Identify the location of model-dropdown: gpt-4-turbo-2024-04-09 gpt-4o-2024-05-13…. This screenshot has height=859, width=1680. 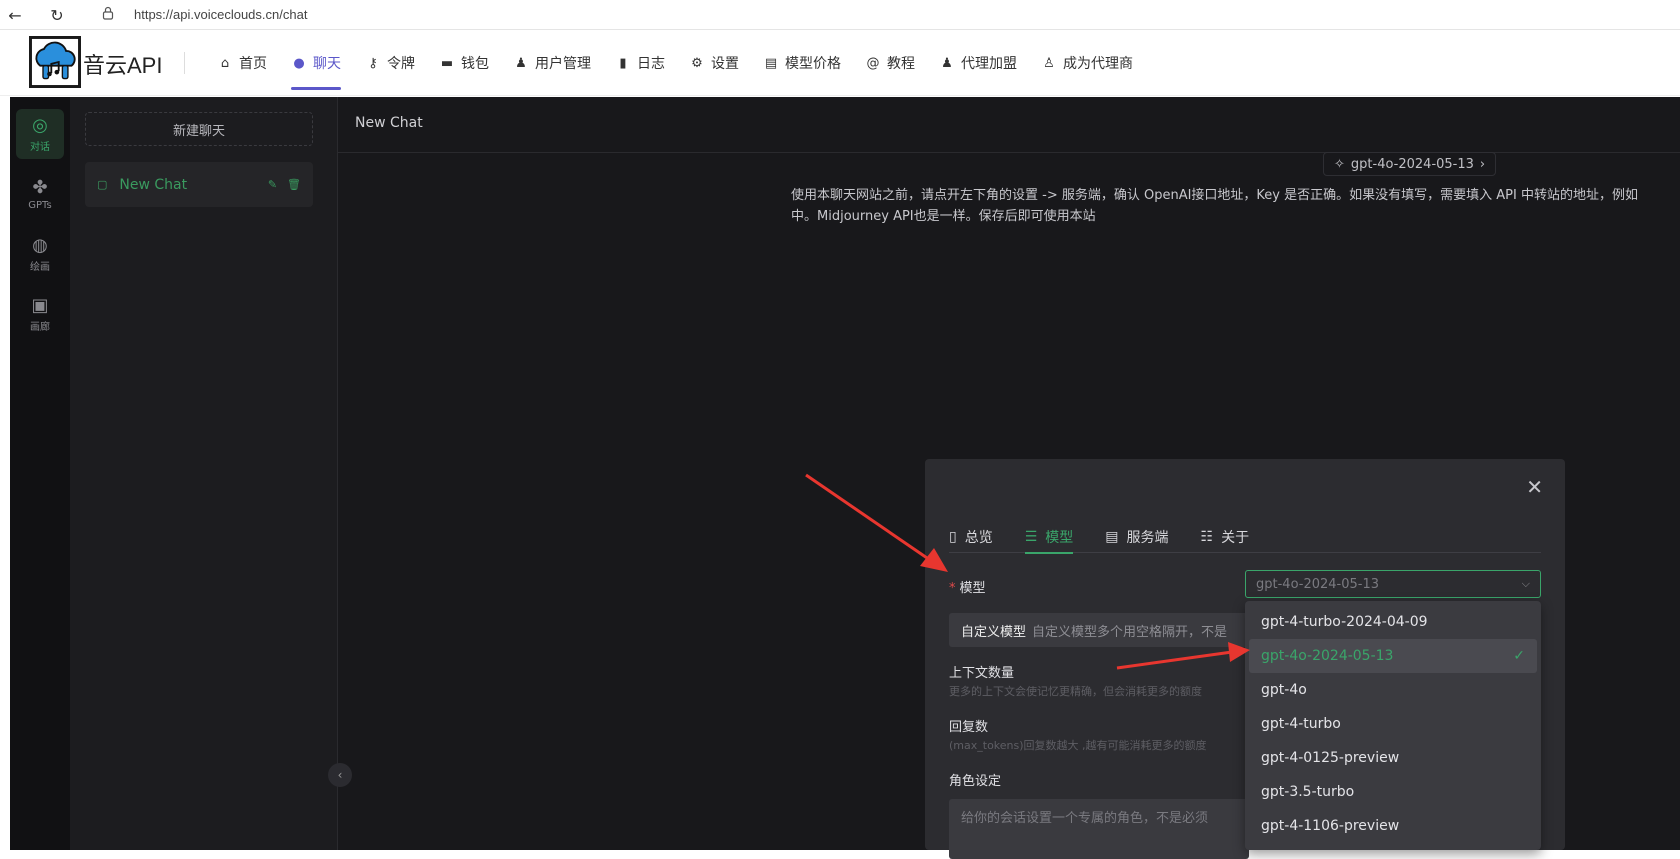
(1393, 725).